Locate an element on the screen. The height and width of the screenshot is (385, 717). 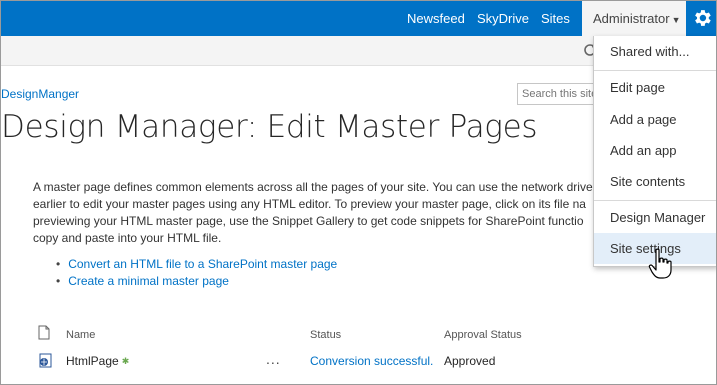
status-link: Conversion successful. is located at coordinates (371, 361).